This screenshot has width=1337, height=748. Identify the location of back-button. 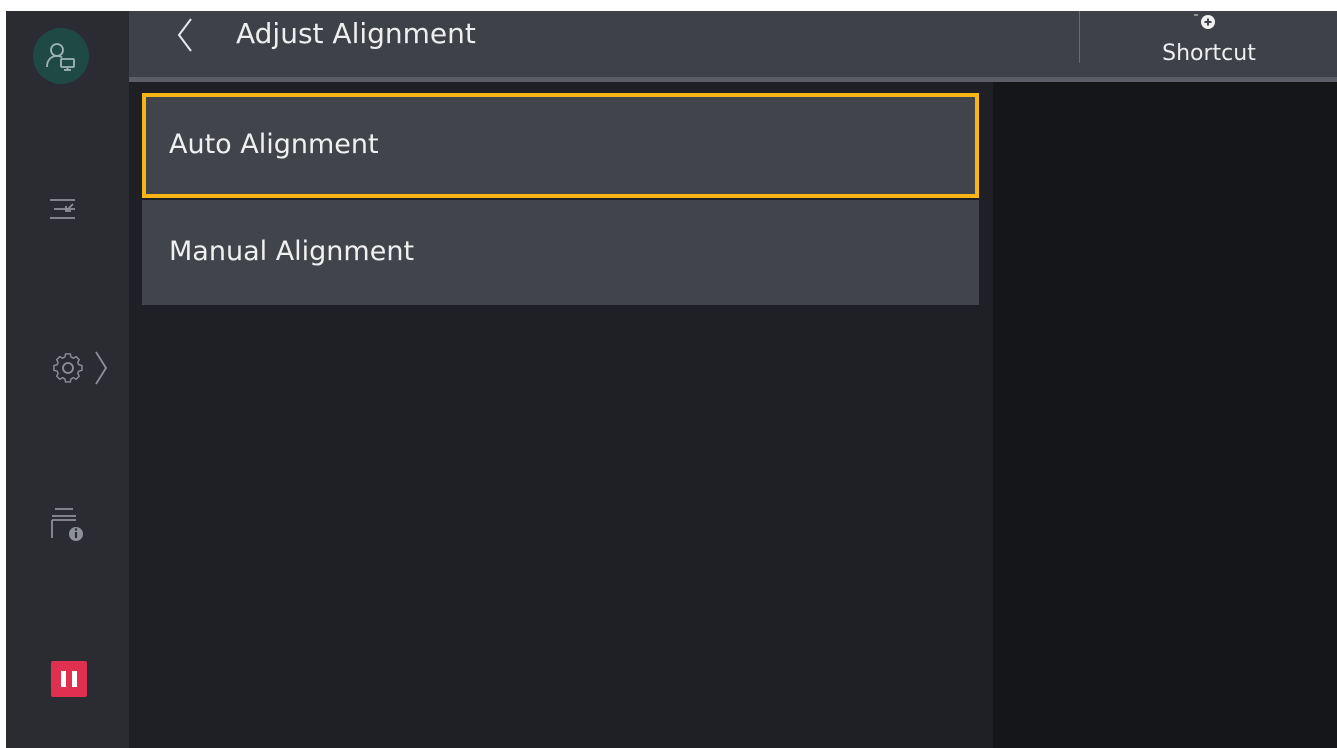
(185, 35).